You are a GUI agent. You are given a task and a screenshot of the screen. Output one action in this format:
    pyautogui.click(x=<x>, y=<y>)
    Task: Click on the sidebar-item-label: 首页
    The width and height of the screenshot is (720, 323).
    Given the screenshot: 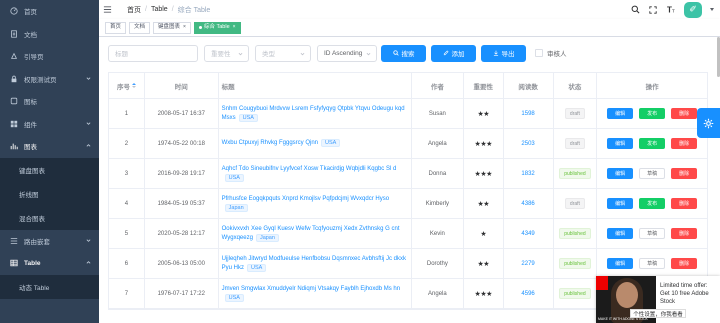 What is the action you would take?
    pyautogui.click(x=30, y=13)
    